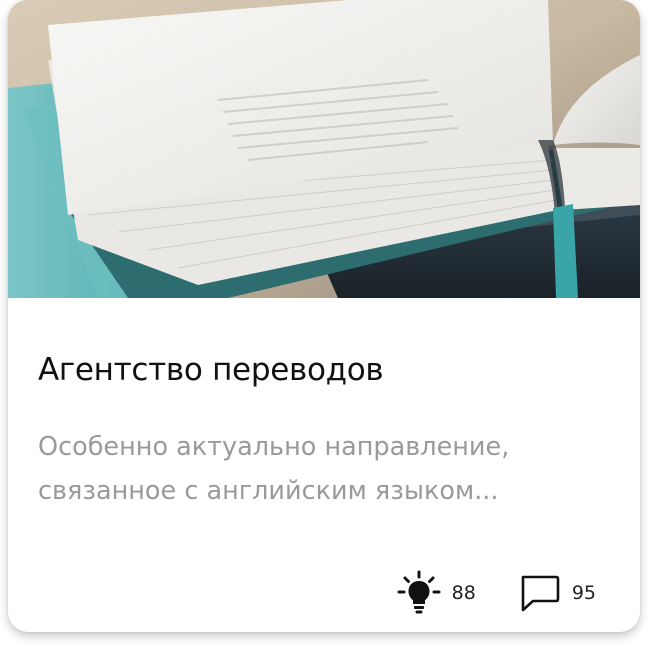 This screenshot has width=648, height=648. Describe the element at coordinates (496, 593) in the screenshot. I see `card-stats: 88 95` at that location.